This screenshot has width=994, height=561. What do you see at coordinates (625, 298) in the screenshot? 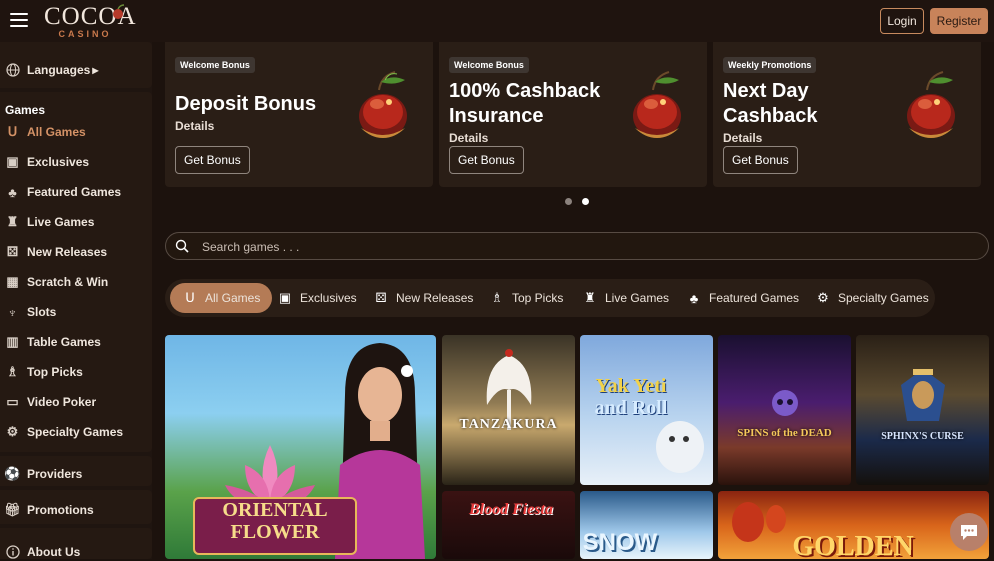
I see `tab-live-games: ♜ Live Games` at bounding box center [625, 298].